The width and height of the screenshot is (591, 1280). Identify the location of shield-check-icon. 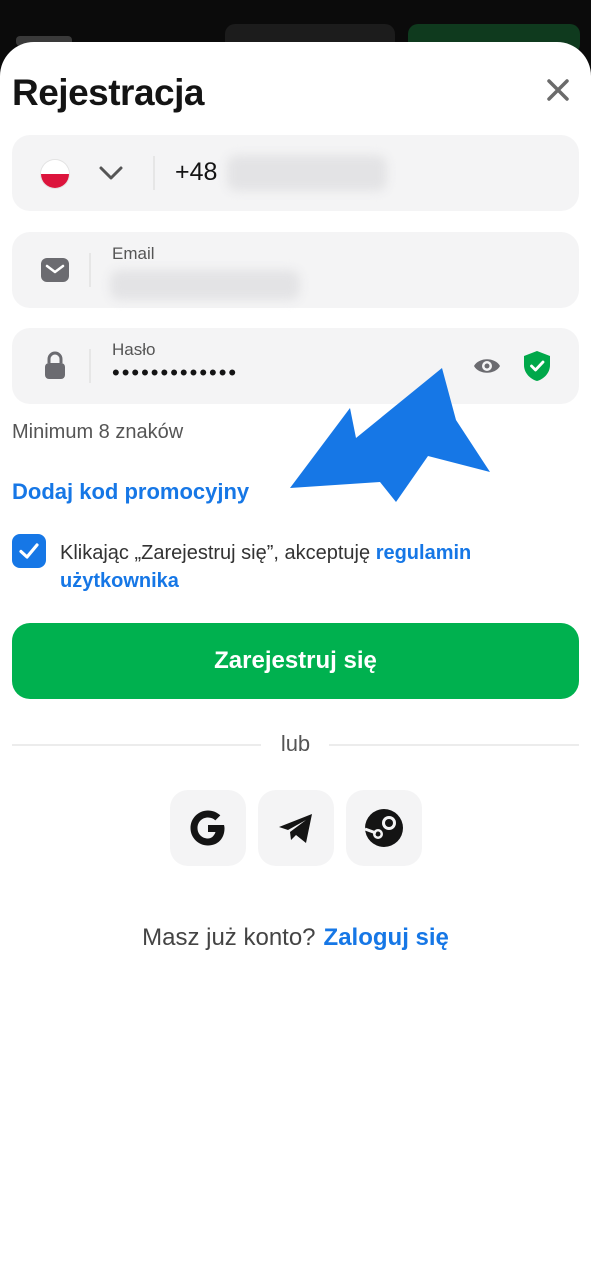
(537, 366).